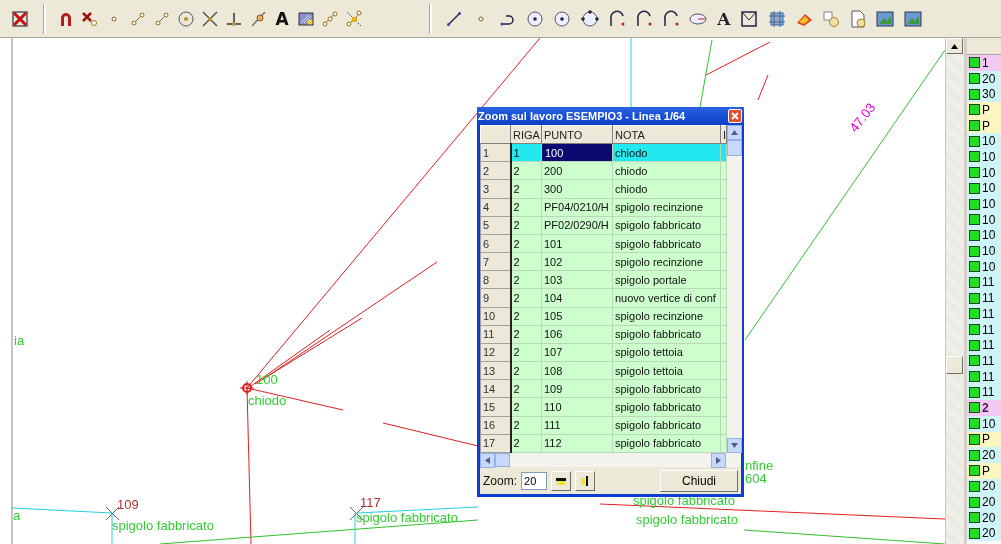 Image resolution: width=1001 pixels, height=544 pixels. I want to click on bar-icon, so click(585, 480).